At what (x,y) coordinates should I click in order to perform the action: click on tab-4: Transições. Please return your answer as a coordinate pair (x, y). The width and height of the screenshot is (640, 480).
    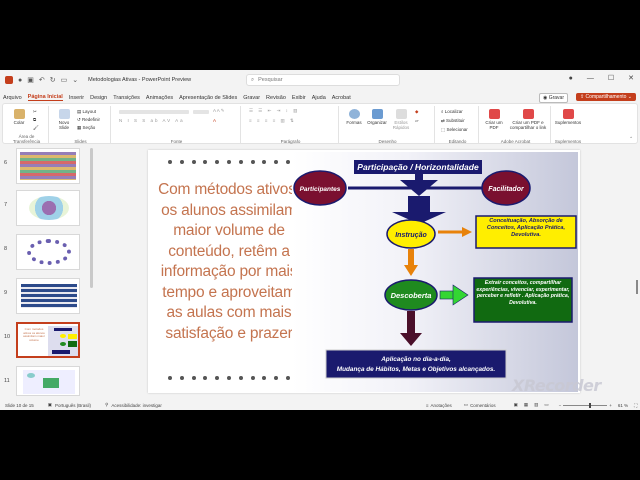
    Looking at the image, I should click on (126, 98).